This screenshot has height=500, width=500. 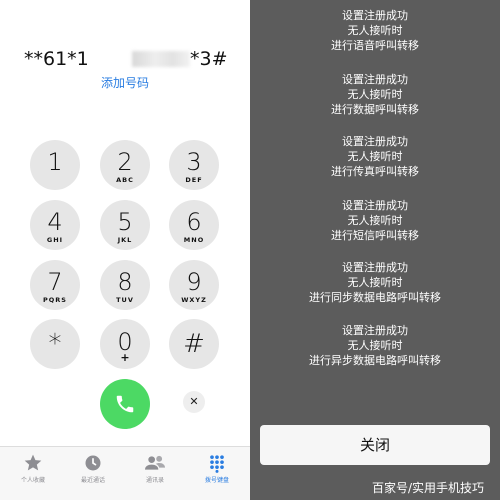 What do you see at coordinates (375, 94) in the screenshot?
I see `result-message-data: 设置注册成功 无人接听时 进行数据呼叫转移` at bounding box center [375, 94].